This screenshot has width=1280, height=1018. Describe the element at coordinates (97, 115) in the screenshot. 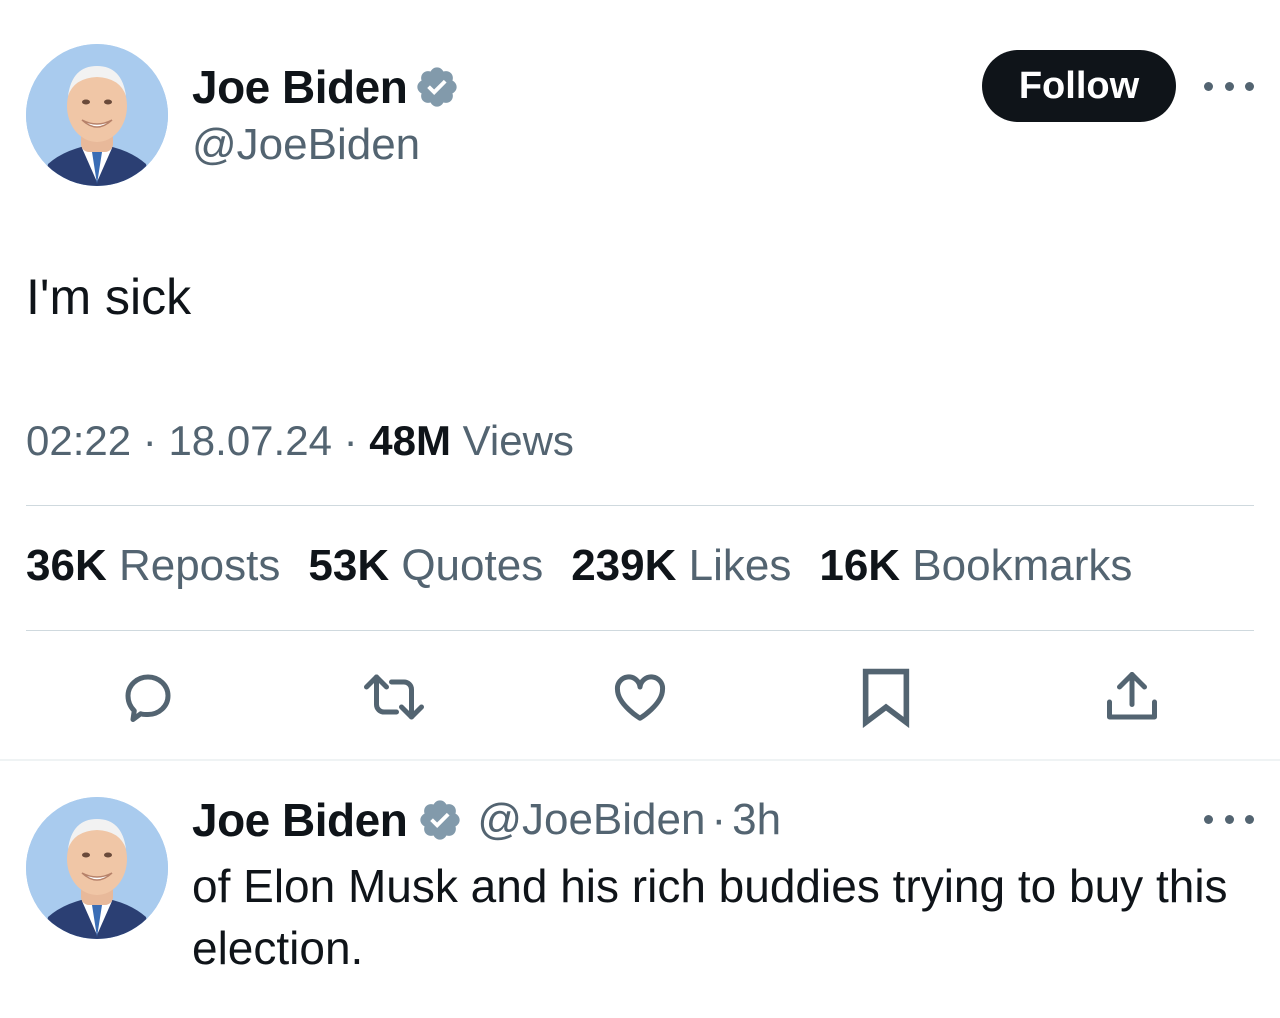

I see `author-avatar` at that location.